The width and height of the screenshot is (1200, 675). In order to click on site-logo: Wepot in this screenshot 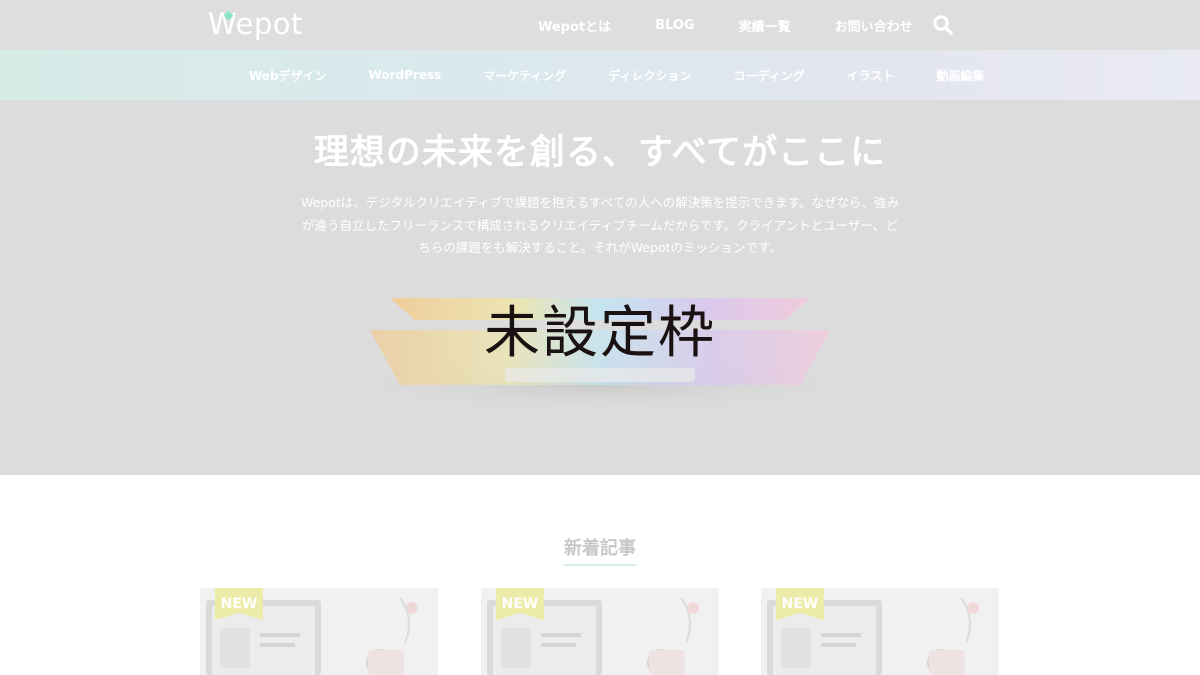, I will do `click(255, 24)`.